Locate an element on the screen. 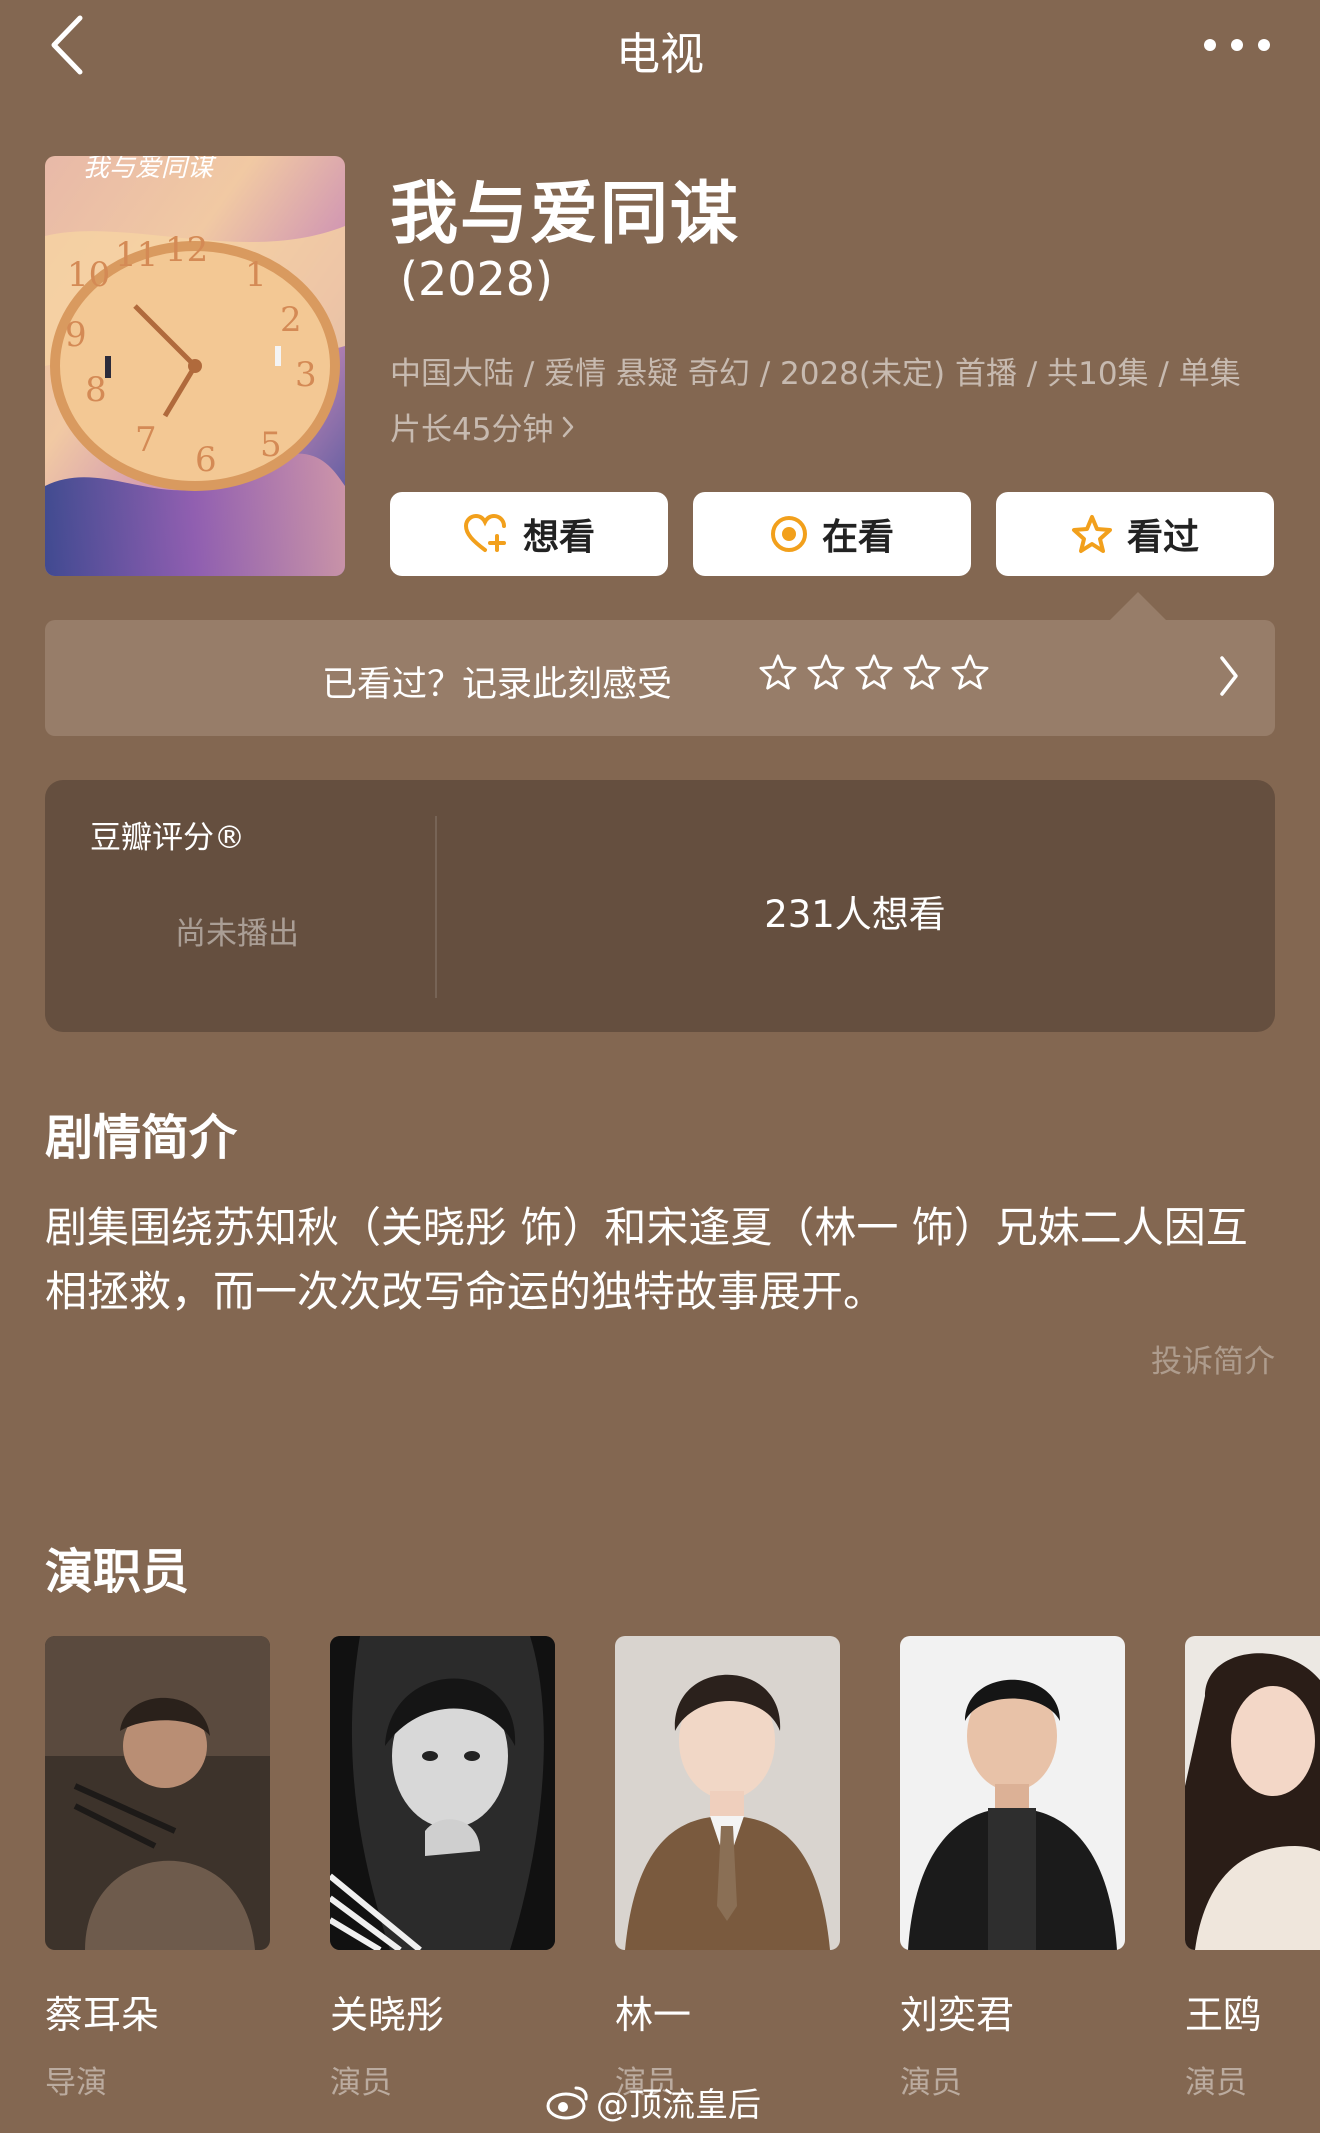 This screenshot has height=2133, width=1320. weibo-logo-icon is located at coordinates (567, 2103).